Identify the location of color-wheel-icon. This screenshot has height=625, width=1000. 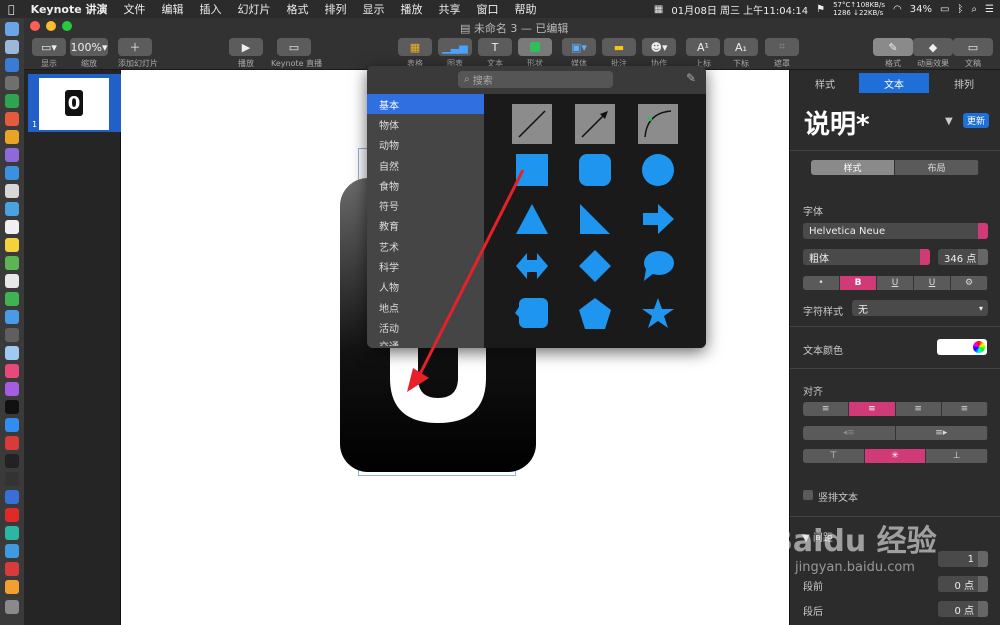
(979, 347).